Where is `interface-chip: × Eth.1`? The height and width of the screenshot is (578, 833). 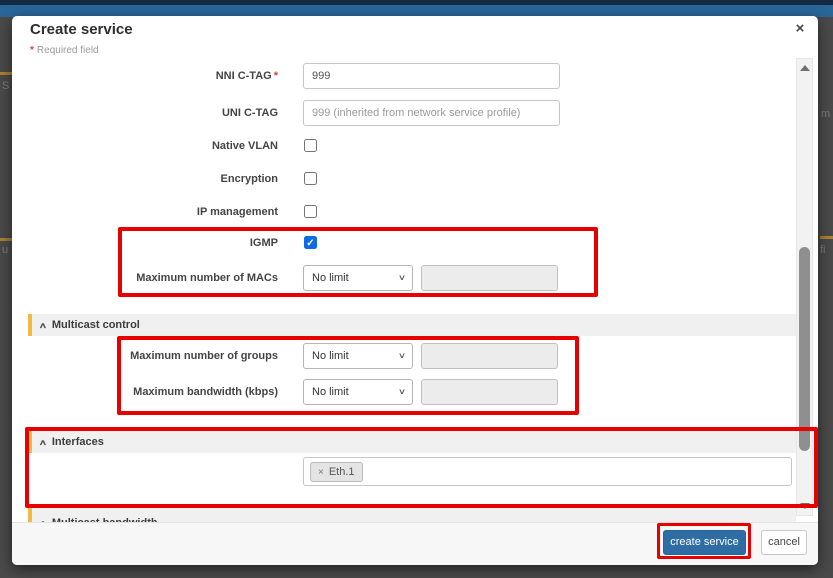 interface-chip: × Eth.1 is located at coordinates (336, 472).